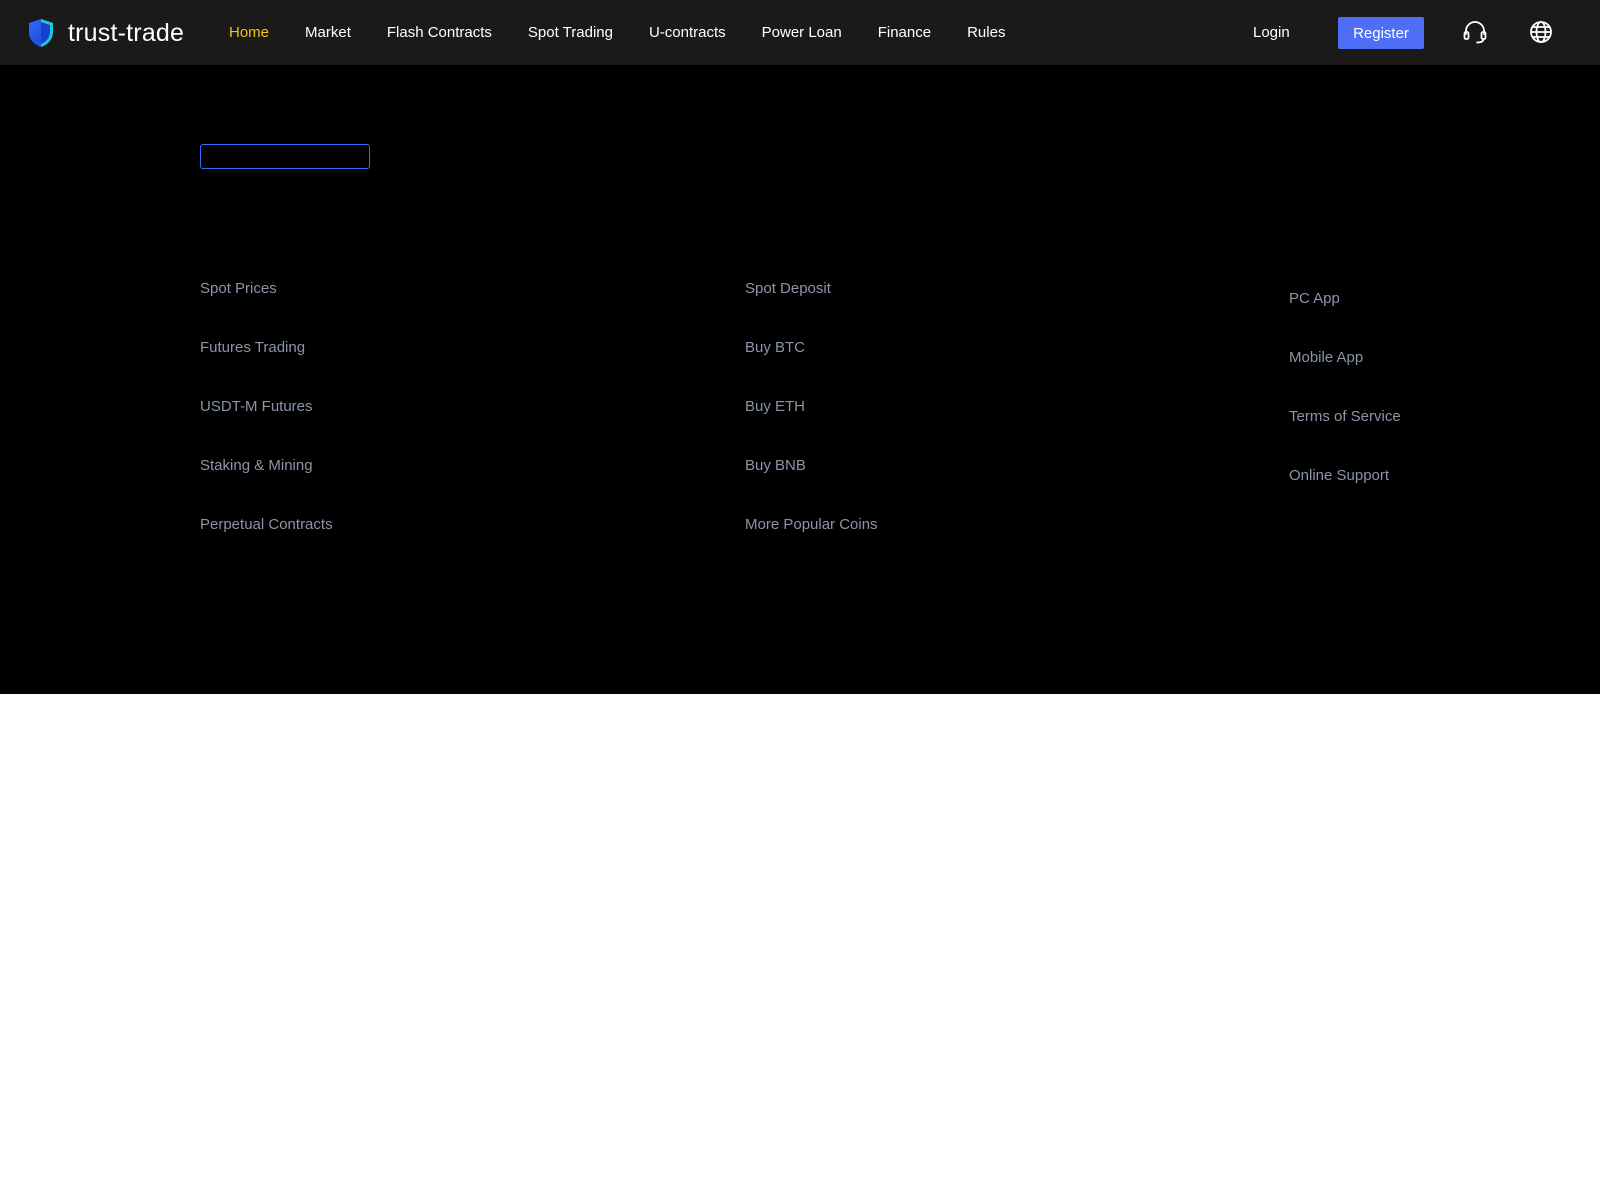  Describe the element at coordinates (687, 32) in the screenshot. I see `nav-item-u-contracts: U-contracts` at that location.